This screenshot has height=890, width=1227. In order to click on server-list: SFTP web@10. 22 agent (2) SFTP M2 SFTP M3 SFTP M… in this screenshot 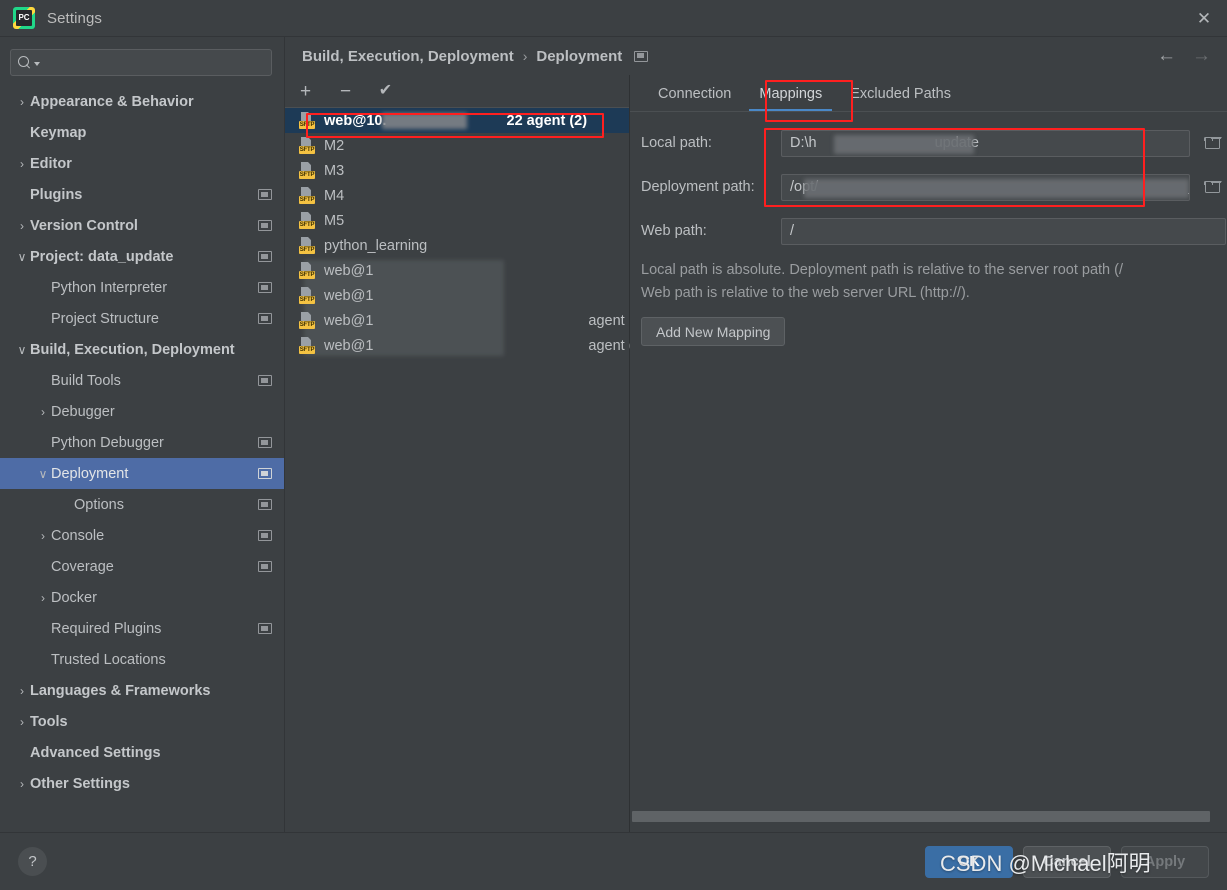, I will do `click(465, 233)`.